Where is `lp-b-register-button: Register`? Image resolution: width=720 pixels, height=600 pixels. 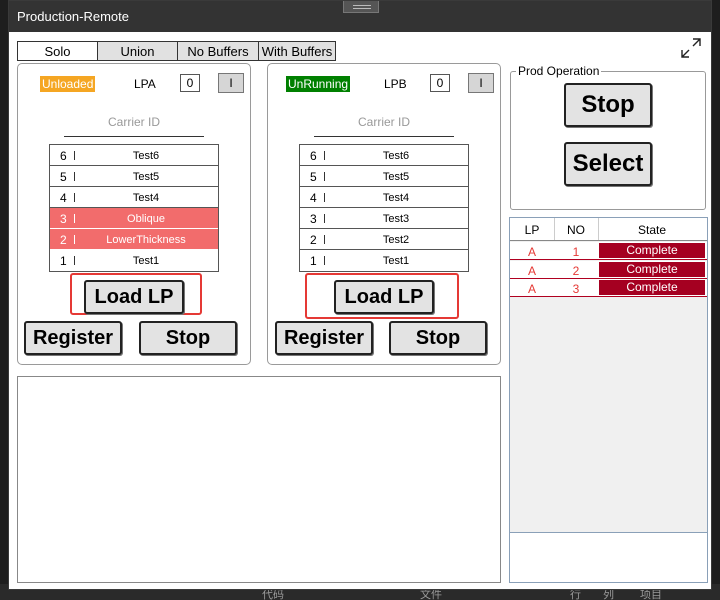 lp-b-register-button: Register is located at coordinates (324, 338).